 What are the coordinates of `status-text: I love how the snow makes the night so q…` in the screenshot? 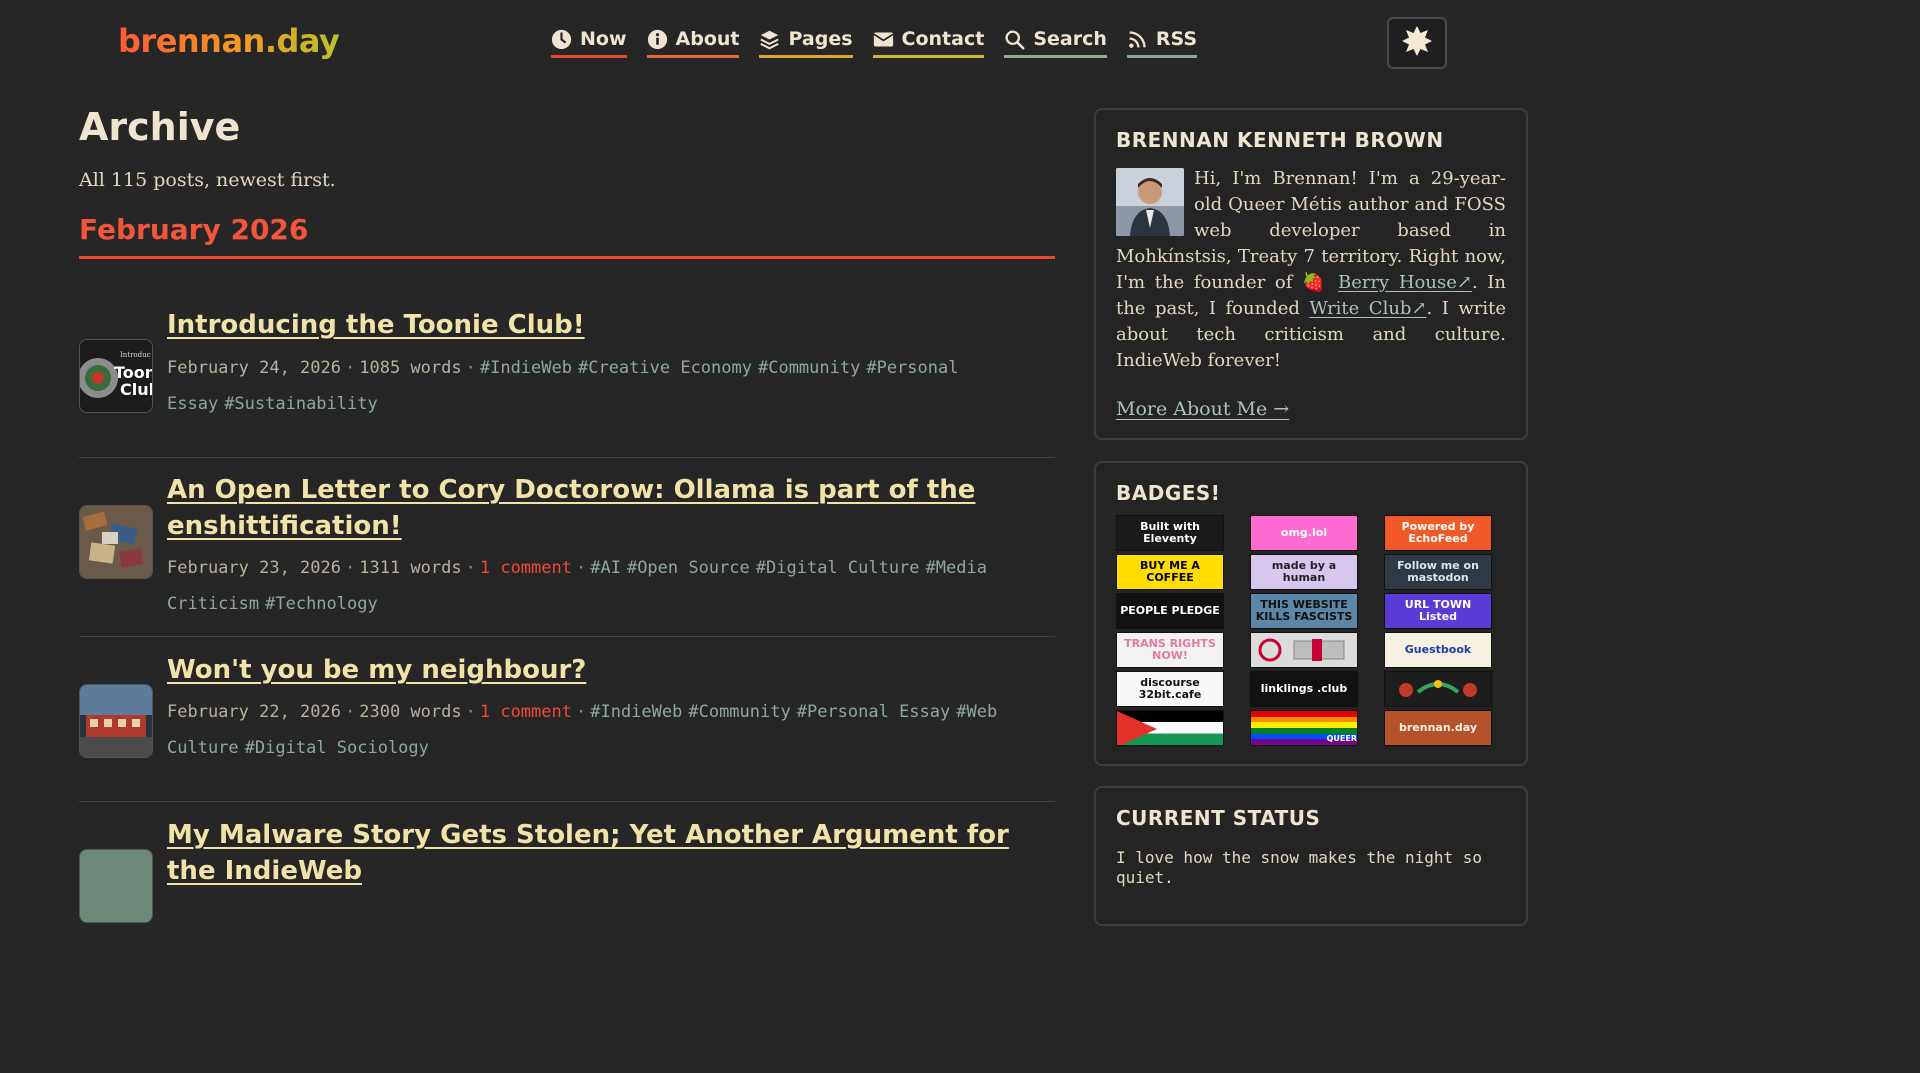 It's located at (1299, 867).